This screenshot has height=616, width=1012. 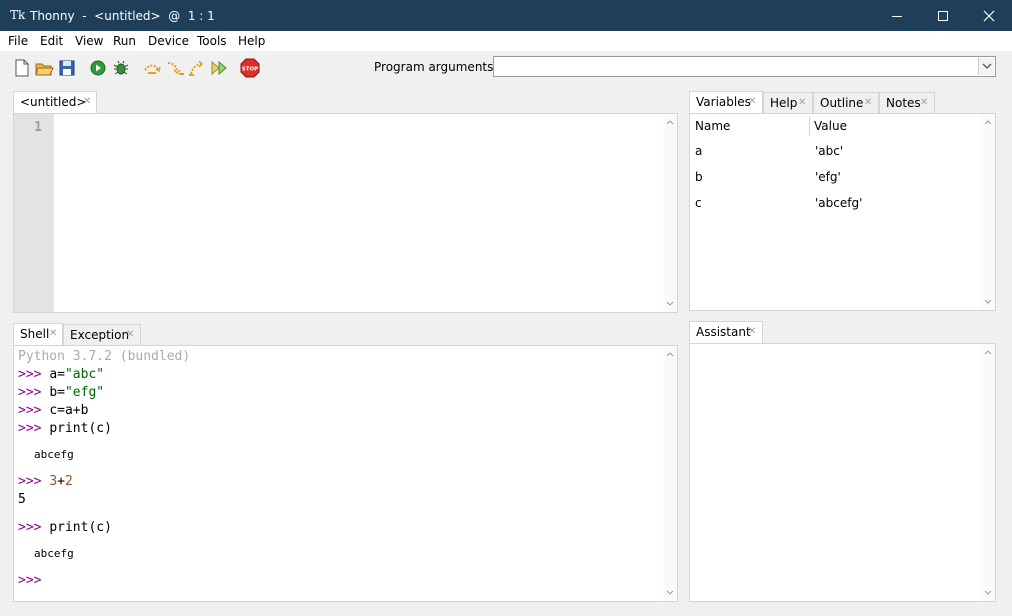 What do you see at coordinates (846, 103) in the screenshot?
I see `tab-outline: Outline ✕` at bounding box center [846, 103].